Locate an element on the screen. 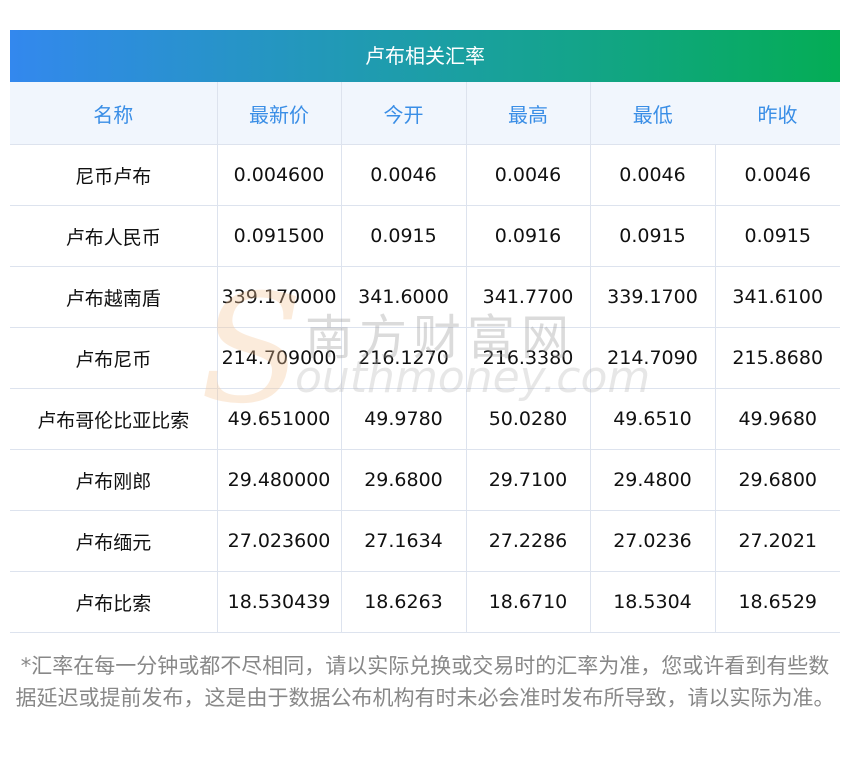  rate-cell: 49.6510 is located at coordinates (652, 419).